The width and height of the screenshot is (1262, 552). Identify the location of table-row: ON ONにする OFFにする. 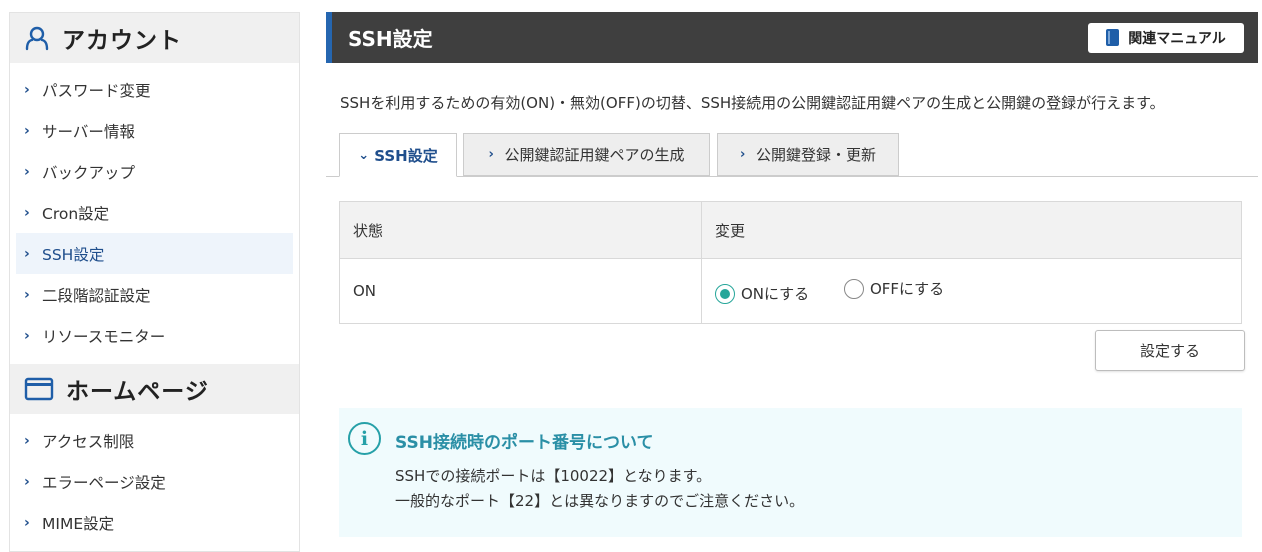
(790, 291).